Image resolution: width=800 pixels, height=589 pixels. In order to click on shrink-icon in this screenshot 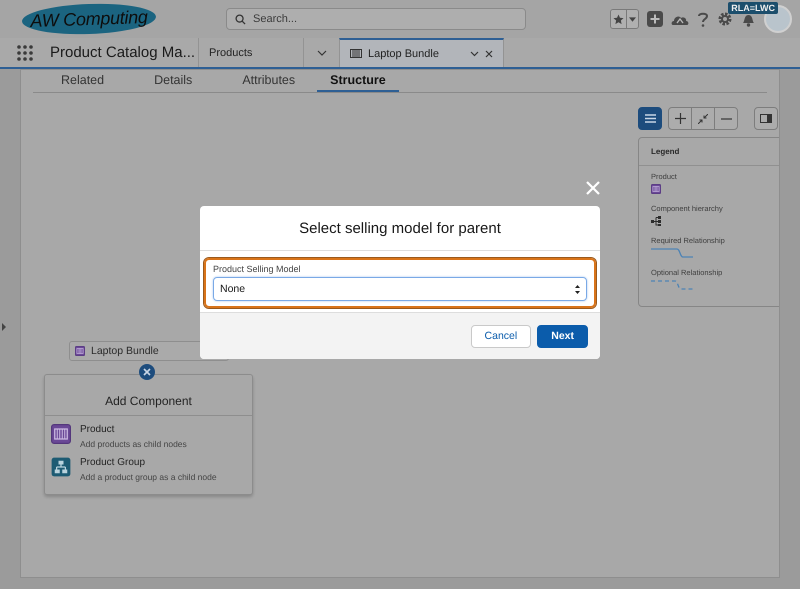, I will do `click(703, 119)`.